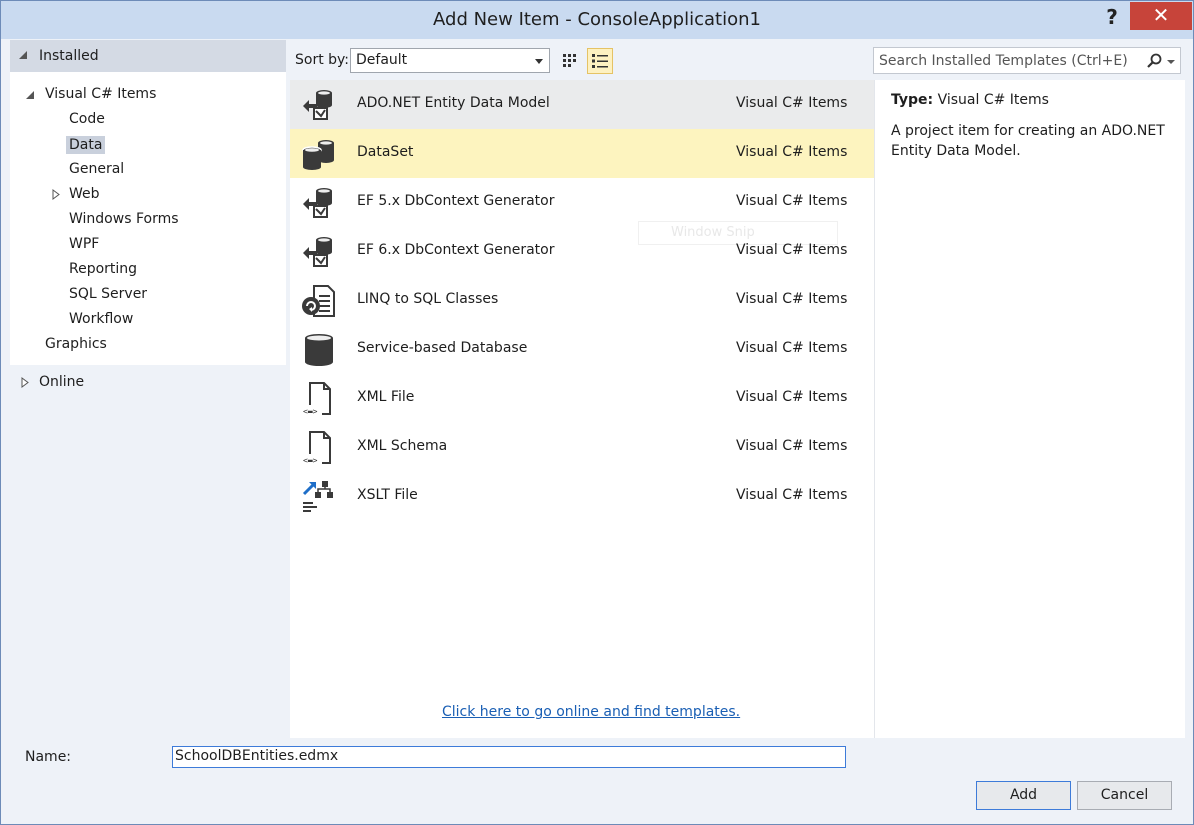 Image resolution: width=1194 pixels, height=825 pixels. I want to click on tree-item-online: Online, so click(61, 382).